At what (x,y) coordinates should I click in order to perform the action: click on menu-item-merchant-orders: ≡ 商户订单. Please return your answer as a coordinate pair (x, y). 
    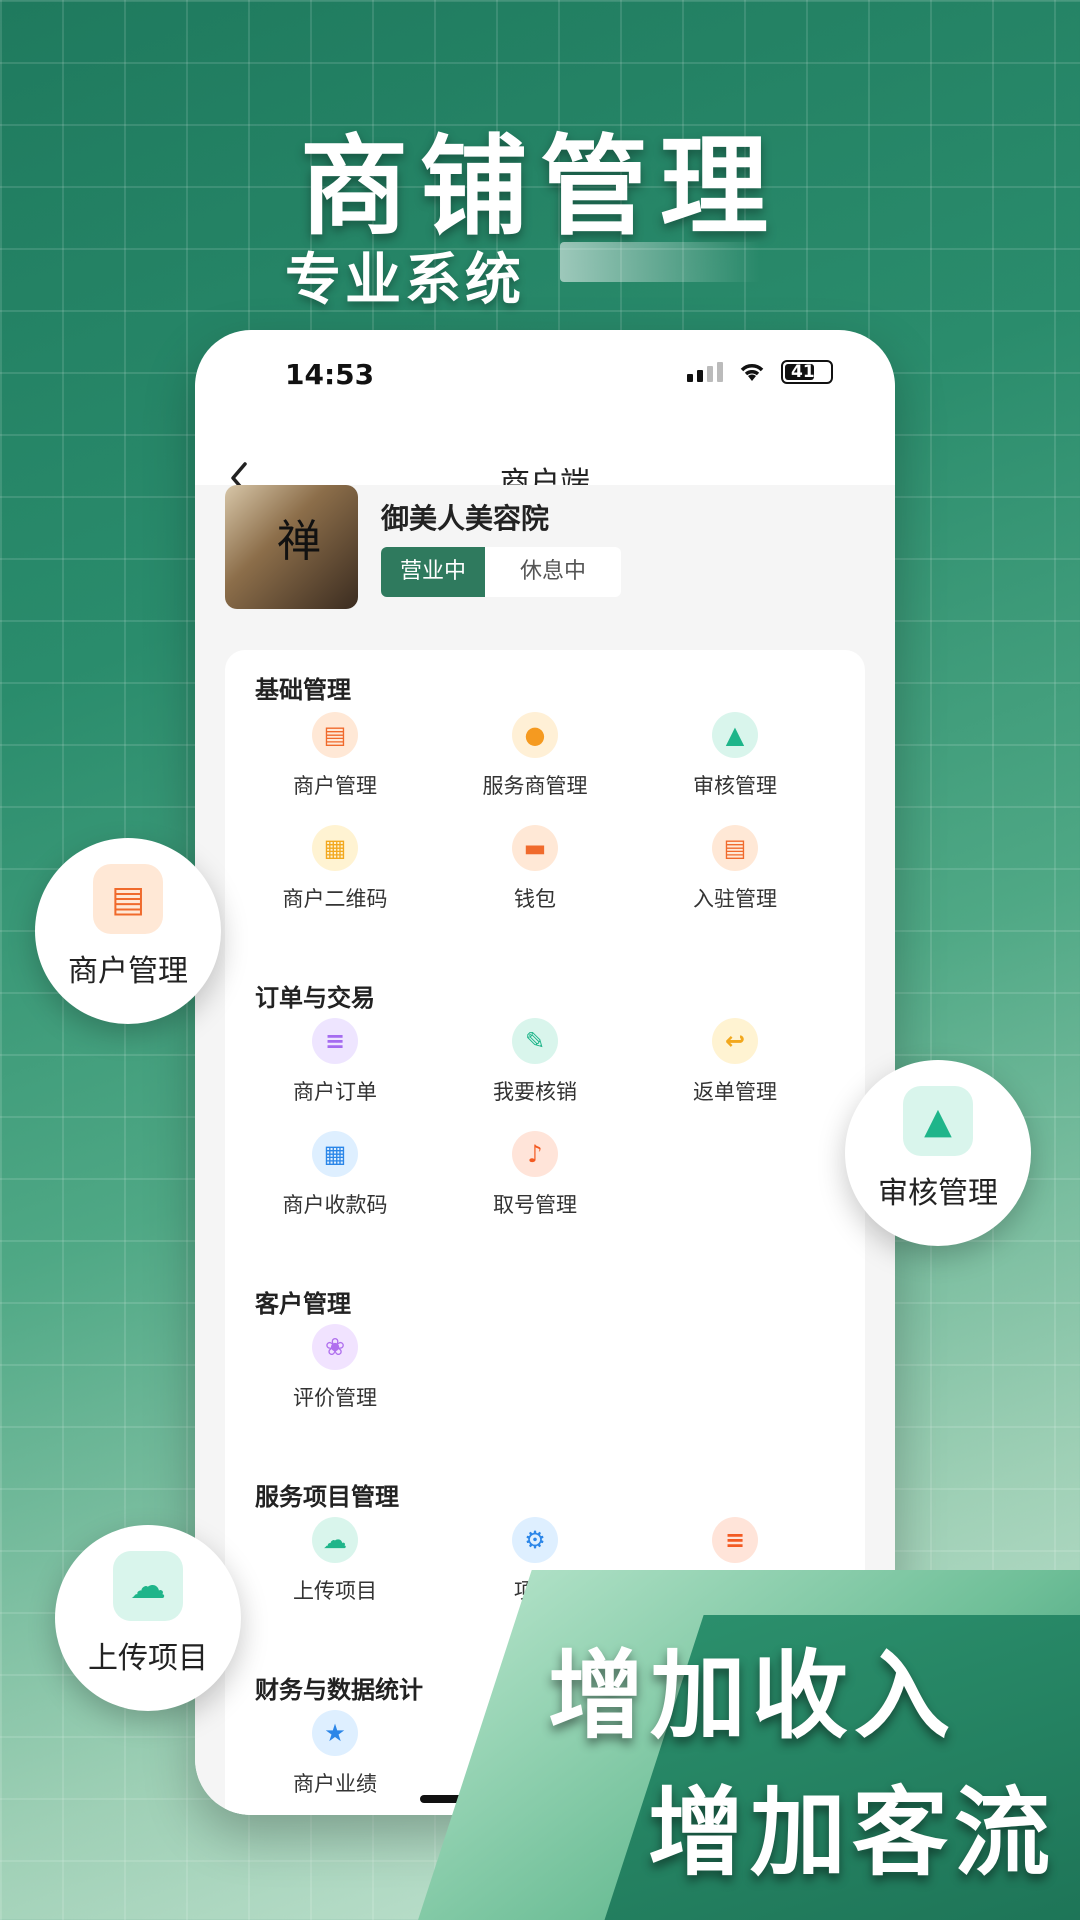
    Looking at the image, I should click on (335, 1062).